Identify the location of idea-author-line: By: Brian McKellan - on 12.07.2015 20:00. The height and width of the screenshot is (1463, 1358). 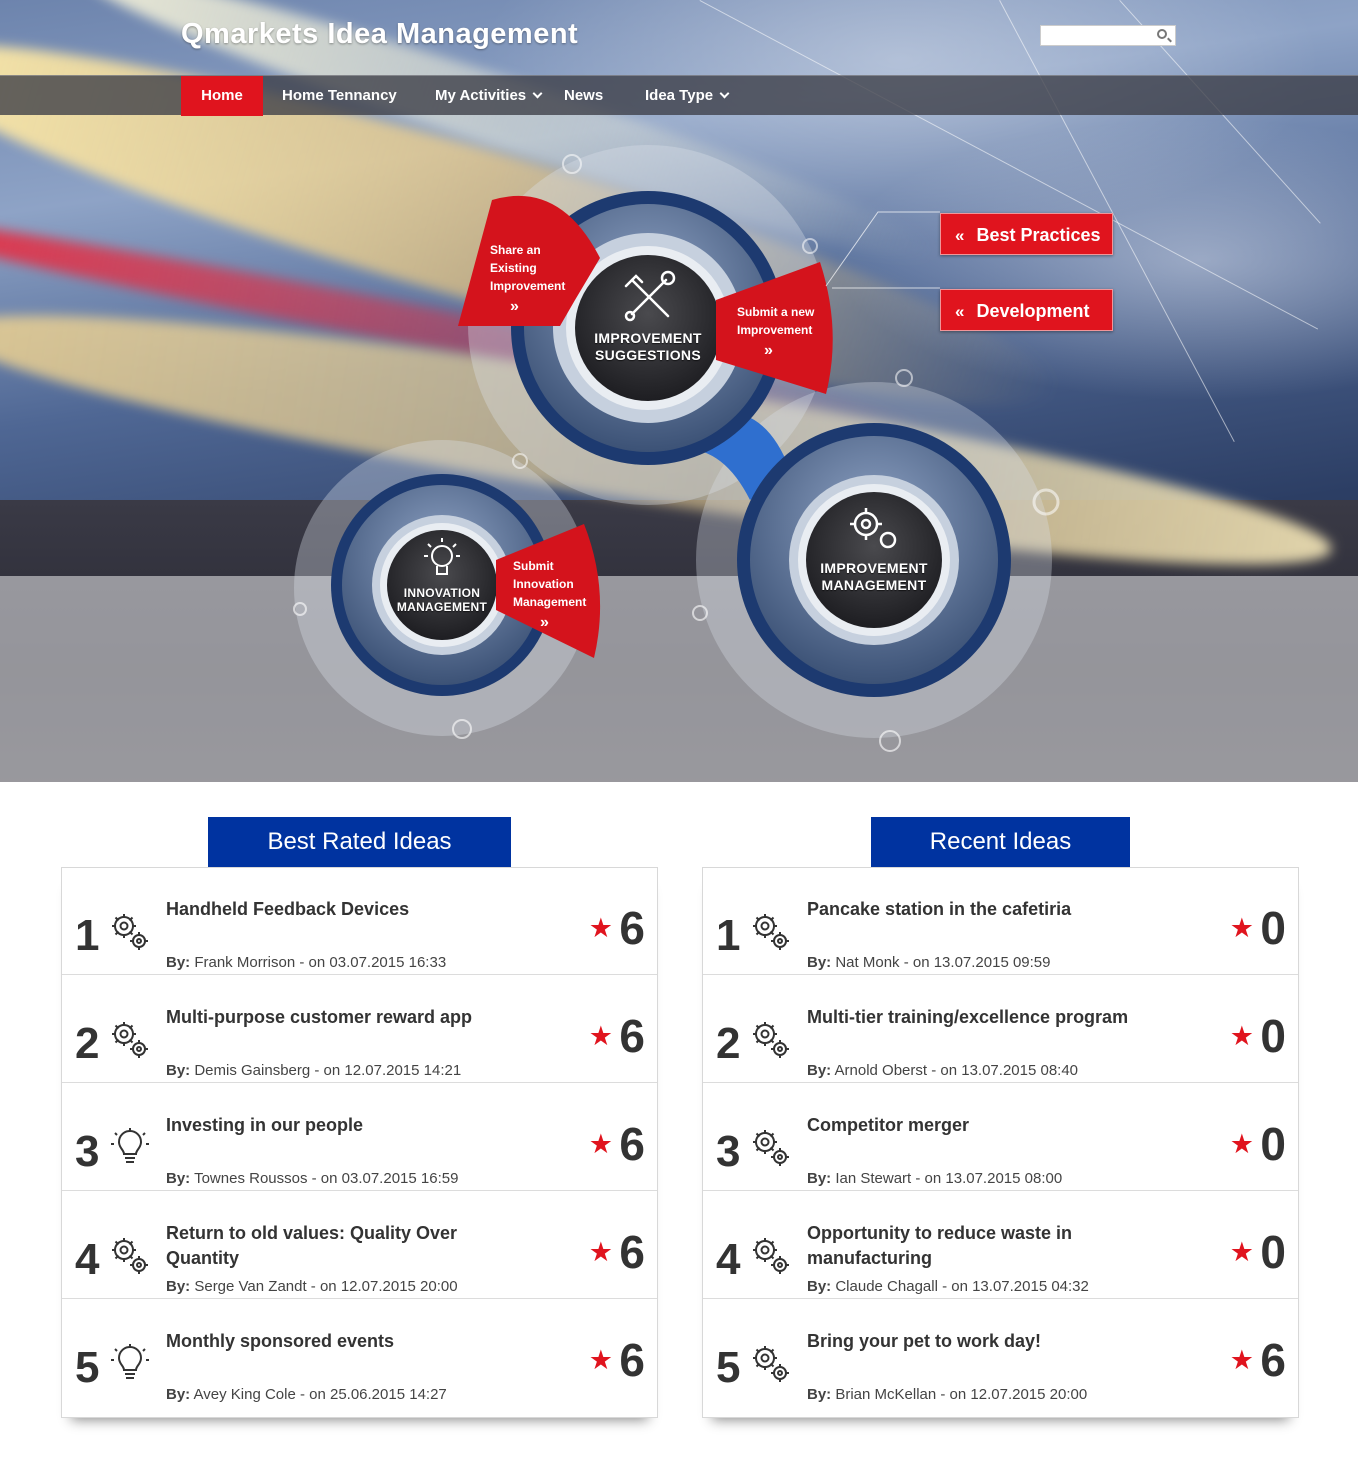
(947, 1394).